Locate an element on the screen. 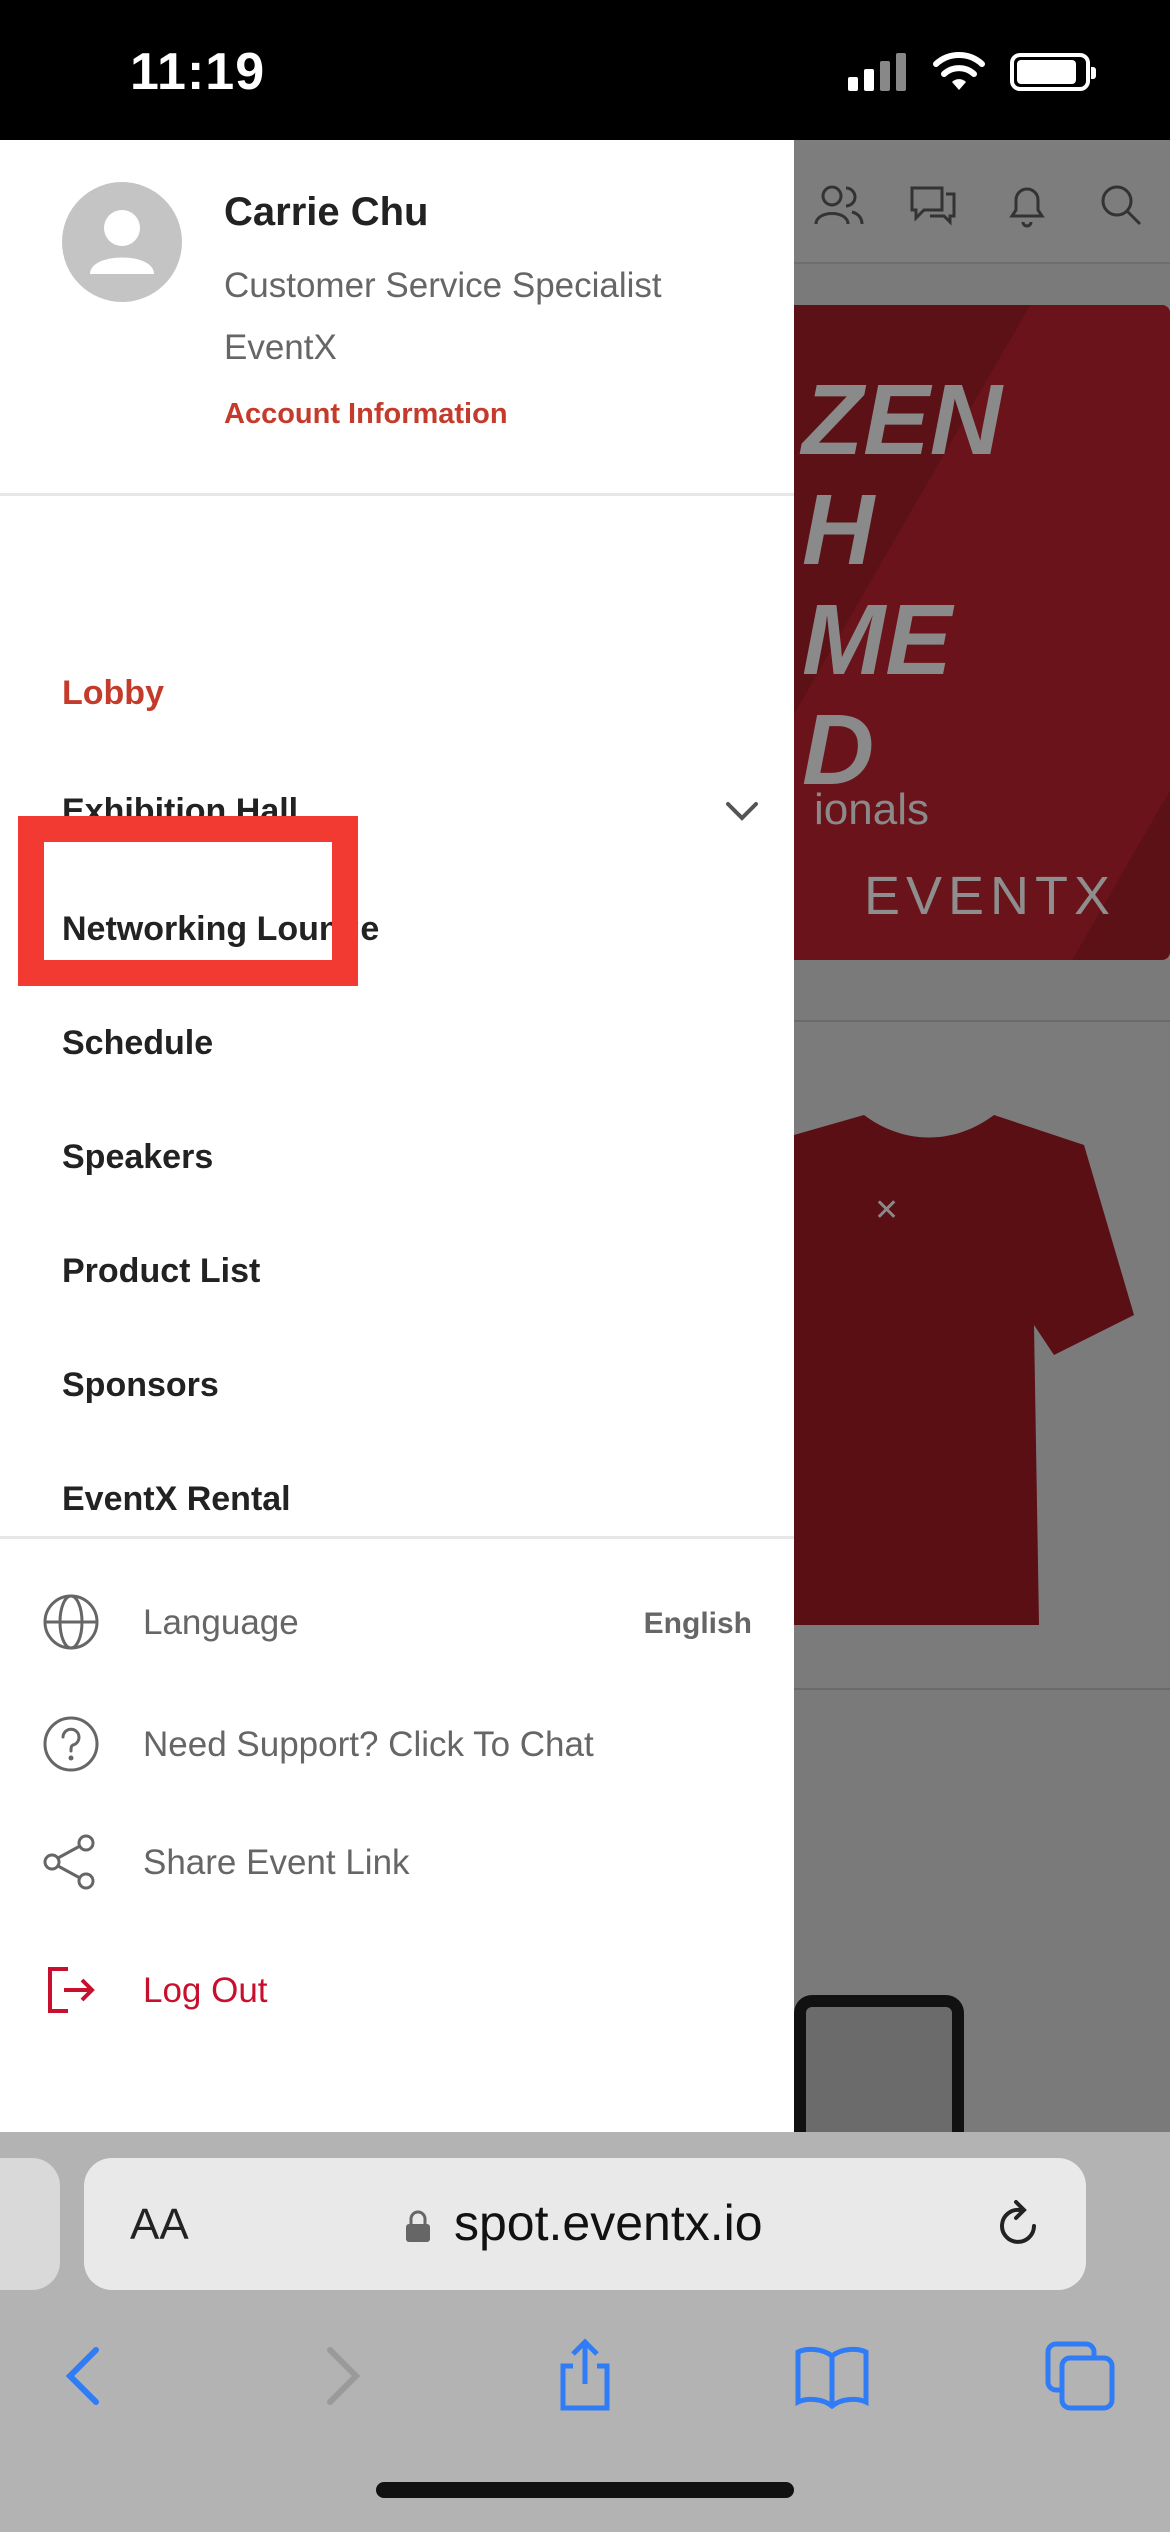 This screenshot has height=2532, width=1170. nav-item-product-list: Product List is located at coordinates (412, 1271).